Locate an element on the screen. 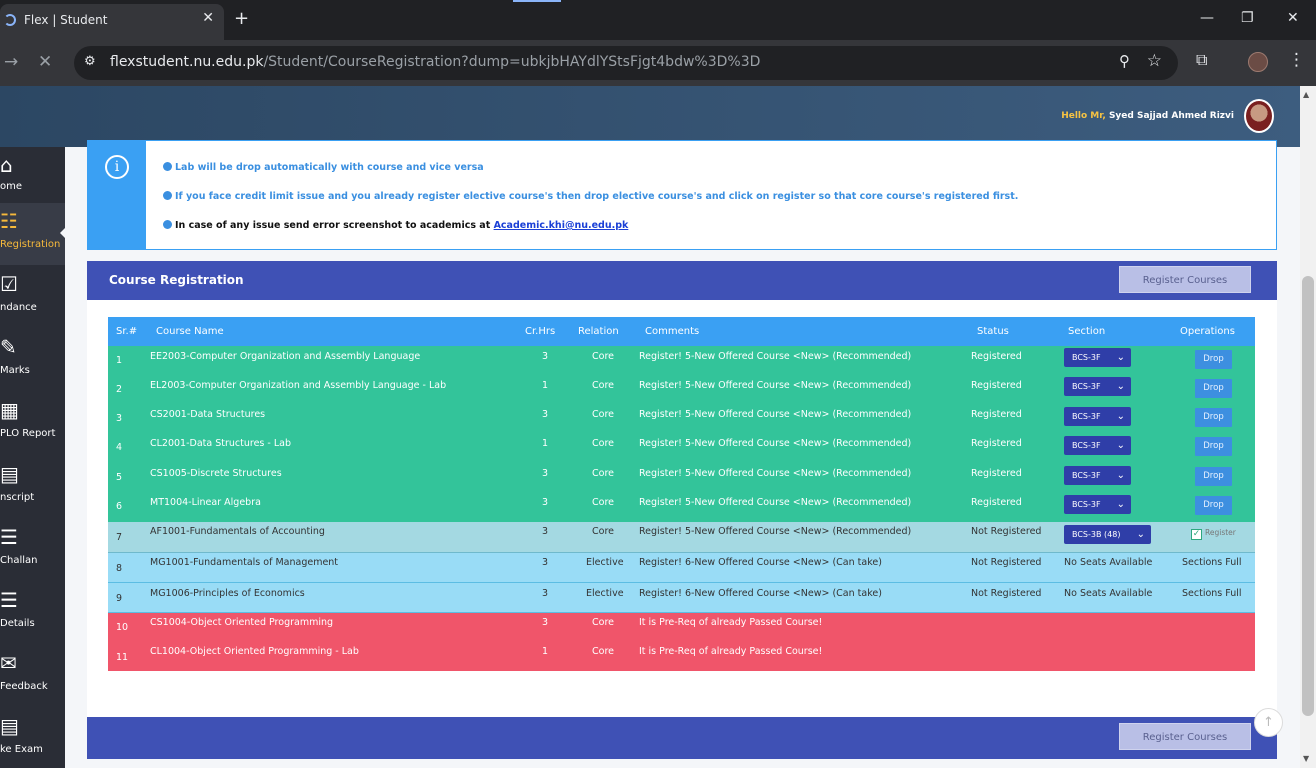  bookmark-star-icon: ☆ is located at coordinates (1154, 61).